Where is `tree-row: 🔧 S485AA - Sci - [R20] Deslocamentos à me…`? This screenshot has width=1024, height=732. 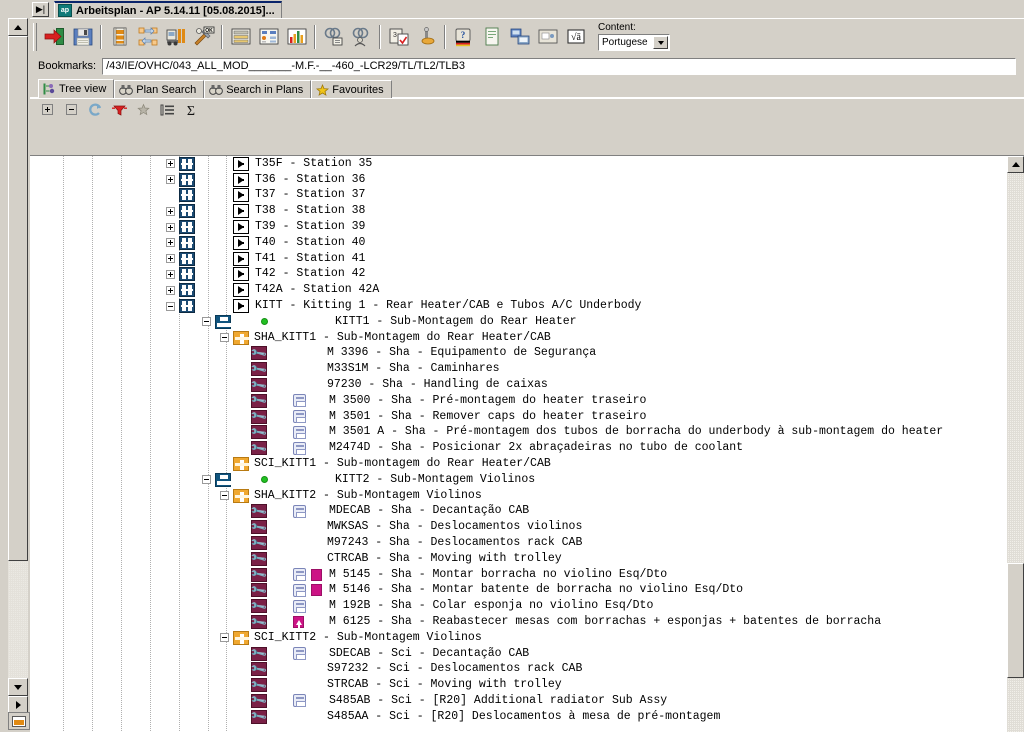
tree-row: 🔧 S485AA - Sci - [R20] Deslocamentos à me… is located at coordinates (518, 717).